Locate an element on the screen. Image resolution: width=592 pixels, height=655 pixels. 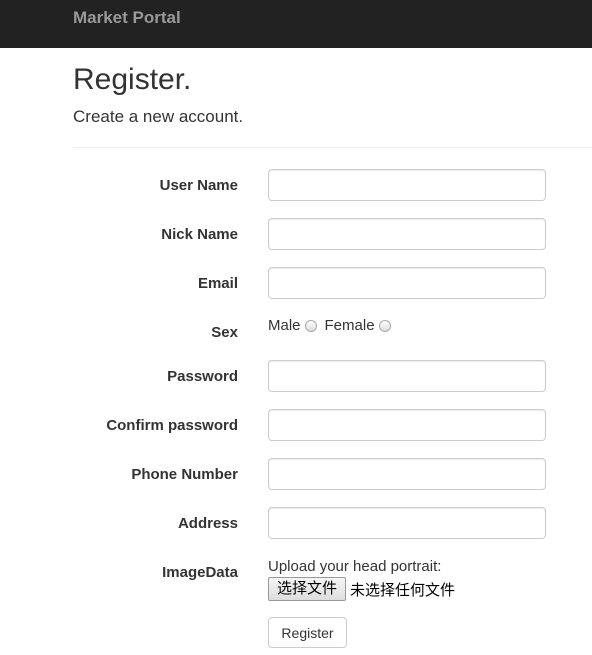
female-option-label: Female is located at coordinates (349, 325).